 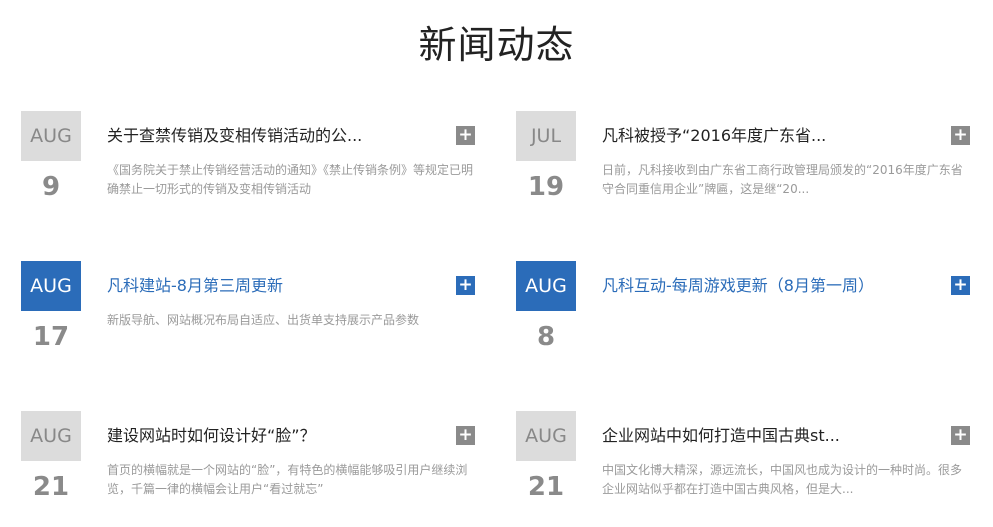 I want to click on date-badge: AUG 8, so click(x=546, y=308).